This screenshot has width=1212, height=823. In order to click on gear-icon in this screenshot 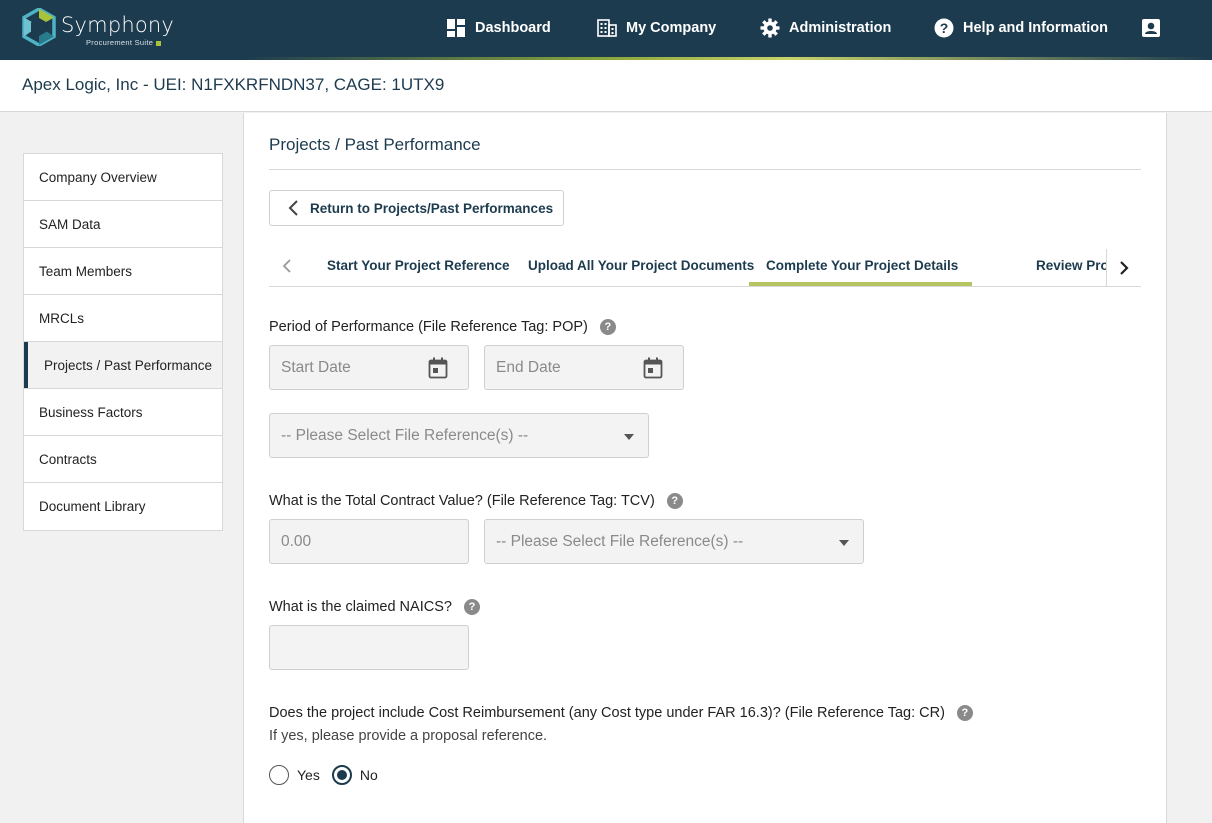, I will do `click(770, 28)`.